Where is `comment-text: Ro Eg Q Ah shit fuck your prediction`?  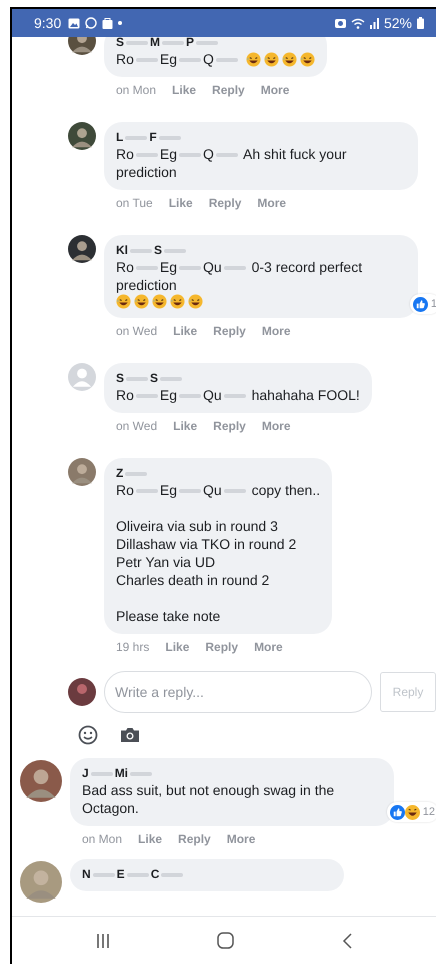 comment-text: Ro Eg Q Ah shit fuck your prediction is located at coordinates (232, 163).